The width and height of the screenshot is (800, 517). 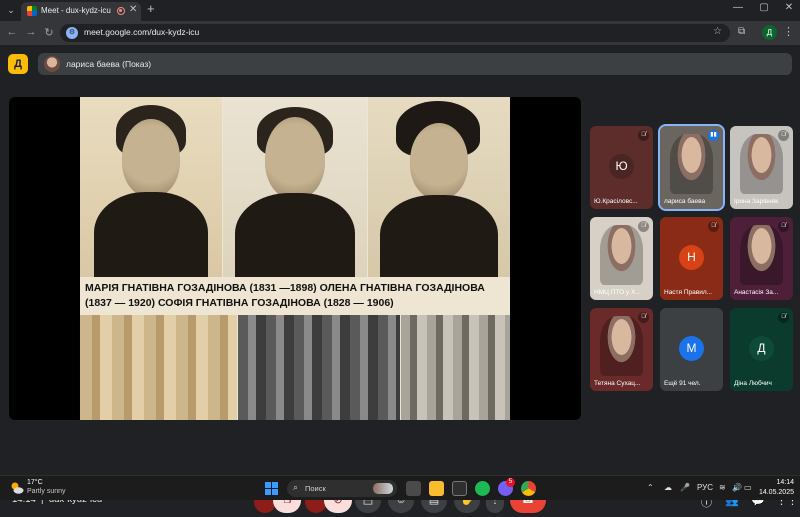 What do you see at coordinates (748, 487) in the screenshot?
I see `battery-icon: ▭` at bounding box center [748, 487].